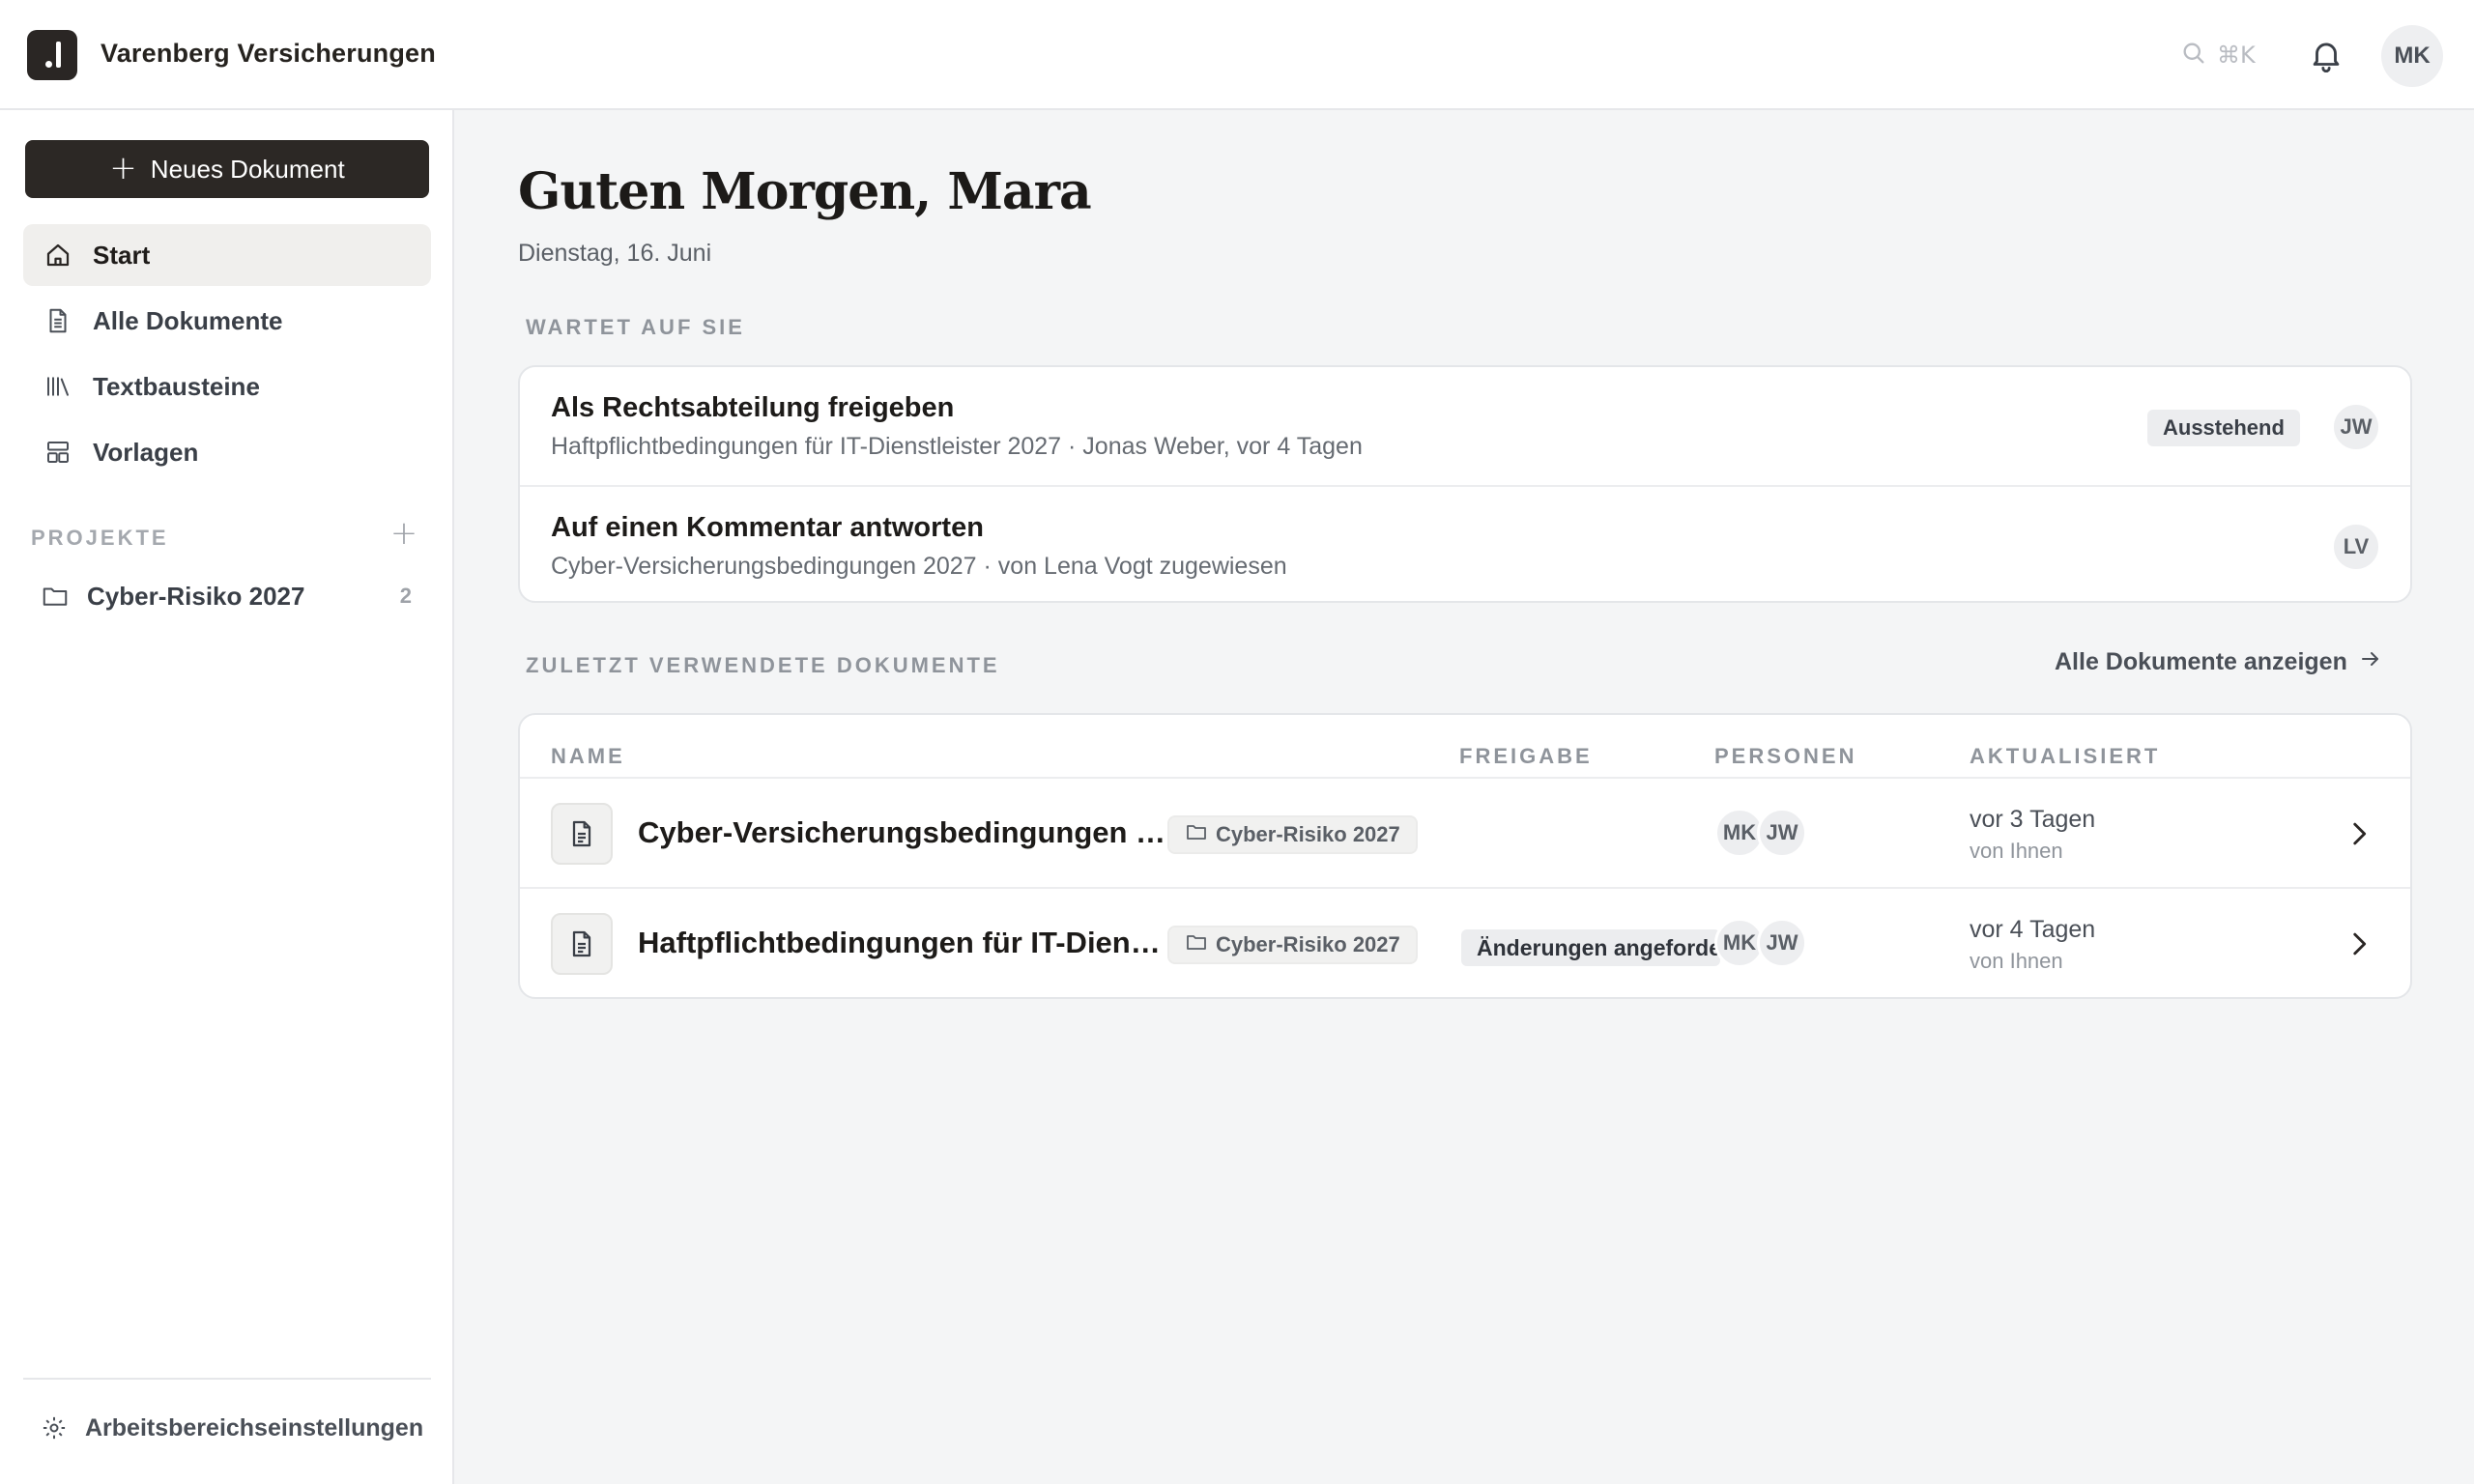 The height and width of the screenshot is (1484, 2474). What do you see at coordinates (805, 192) in the screenshot?
I see `page-title: Guten Morgen, Mara` at bounding box center [805, 192].